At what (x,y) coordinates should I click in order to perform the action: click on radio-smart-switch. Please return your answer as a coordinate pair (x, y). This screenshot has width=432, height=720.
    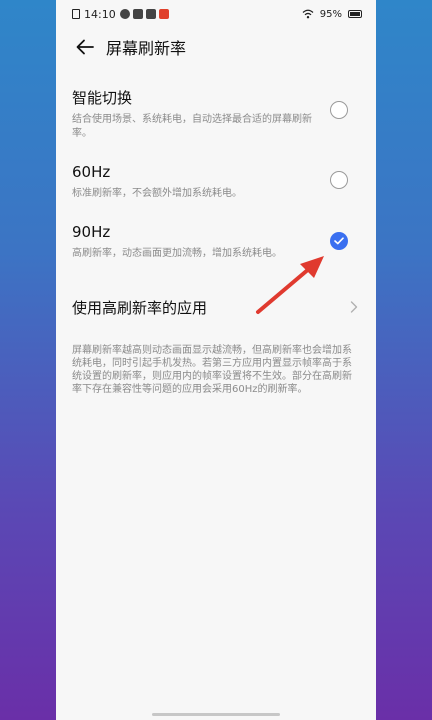
    Looking at the image, I should click on (339, 110).